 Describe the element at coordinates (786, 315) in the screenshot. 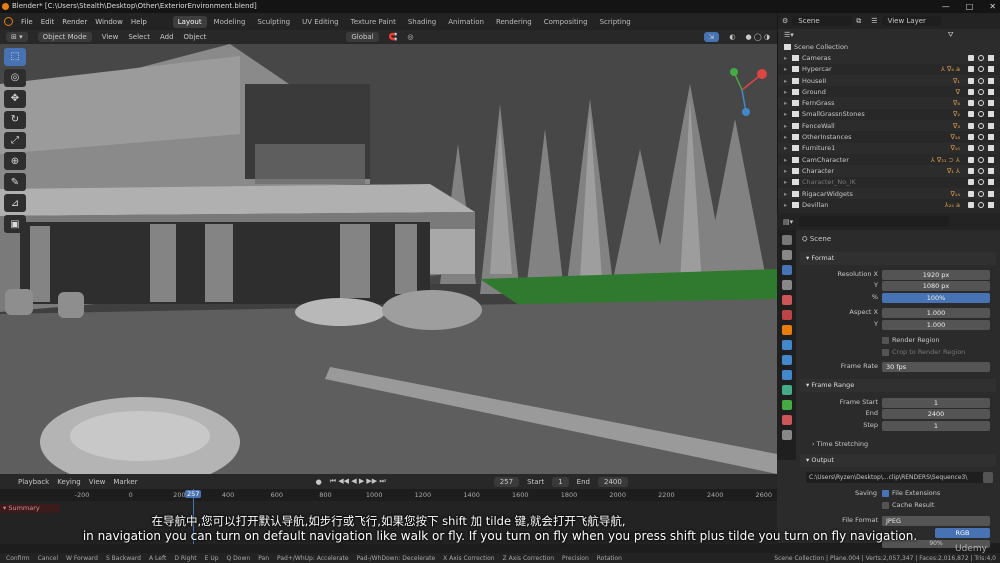

I see `world-tab-icon` at that location.